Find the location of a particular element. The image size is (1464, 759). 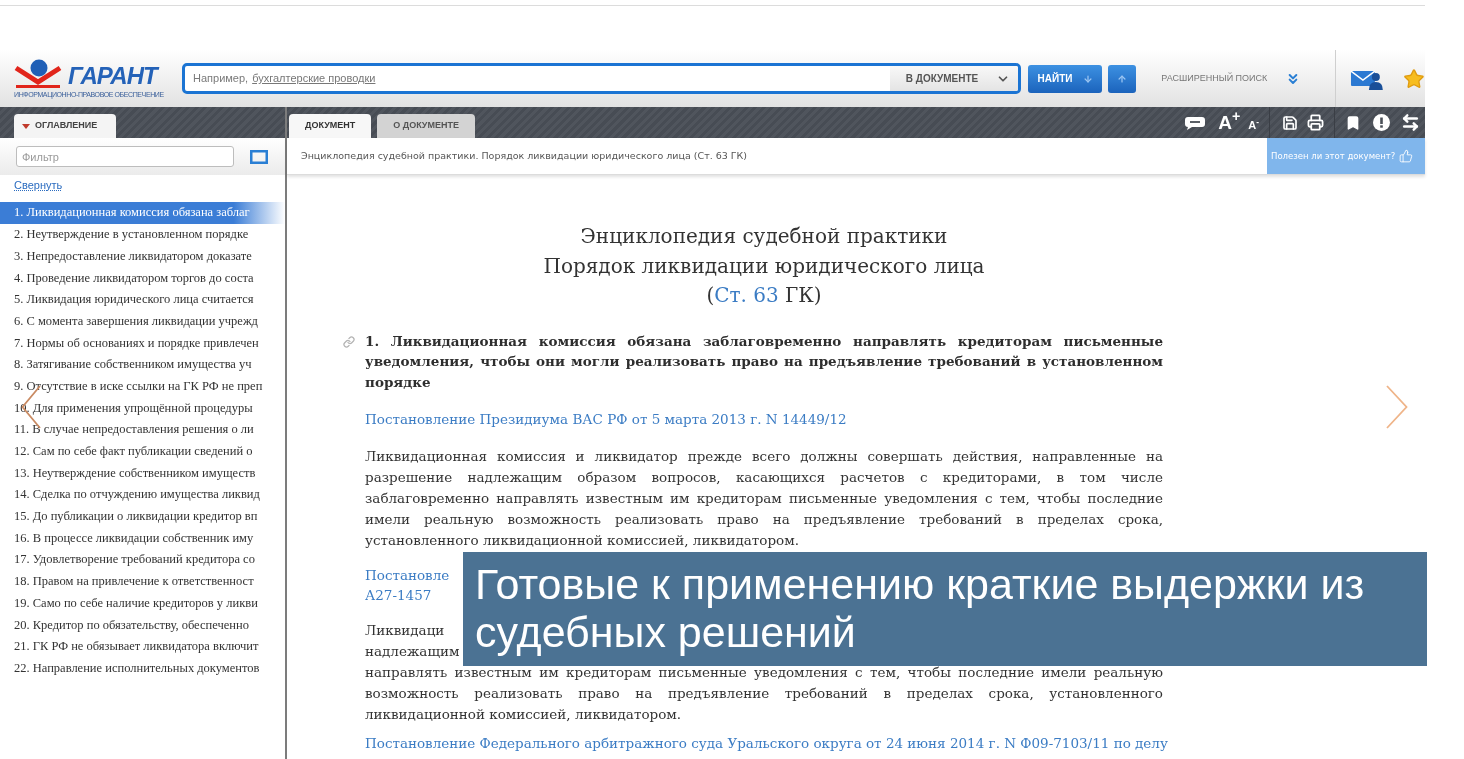

logo-wordmark: ГАРАНТ is located at coordinates (112, 75).